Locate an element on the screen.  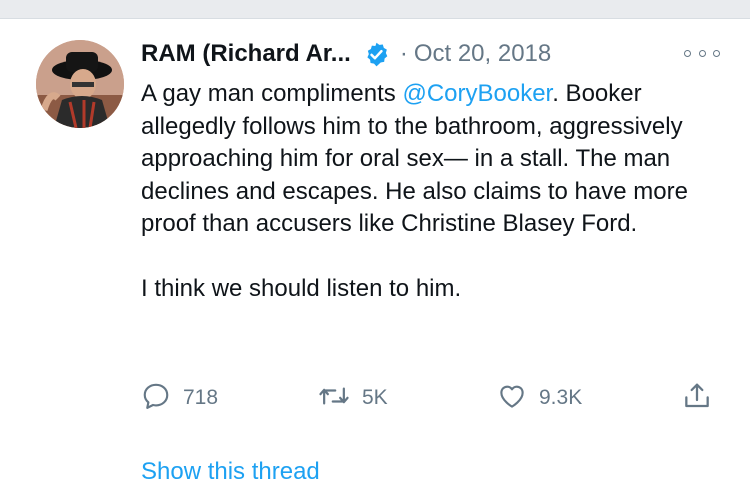
retweet-icon is located at coordinates (334, 398).